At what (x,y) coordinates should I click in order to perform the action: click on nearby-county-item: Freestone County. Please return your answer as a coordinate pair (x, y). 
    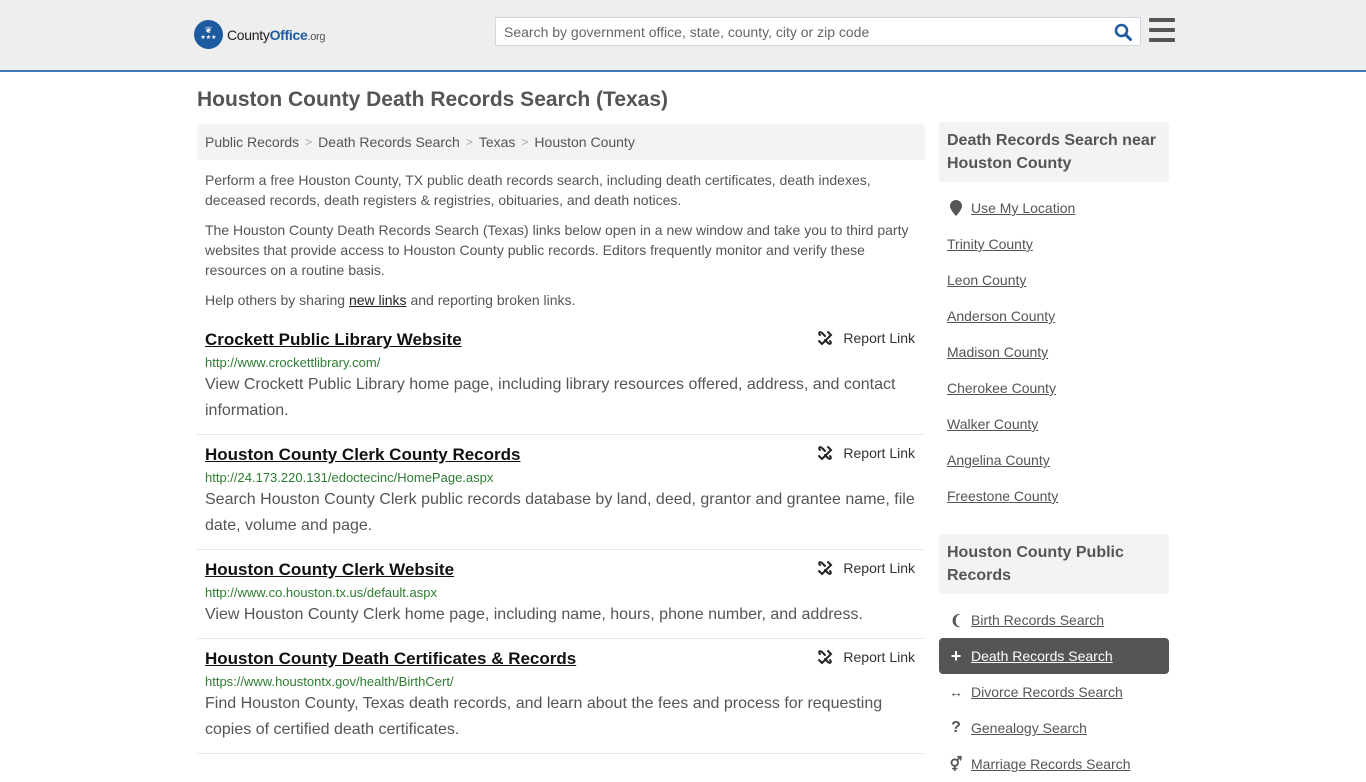
    Looking at the image, I should click on (1054, 496).